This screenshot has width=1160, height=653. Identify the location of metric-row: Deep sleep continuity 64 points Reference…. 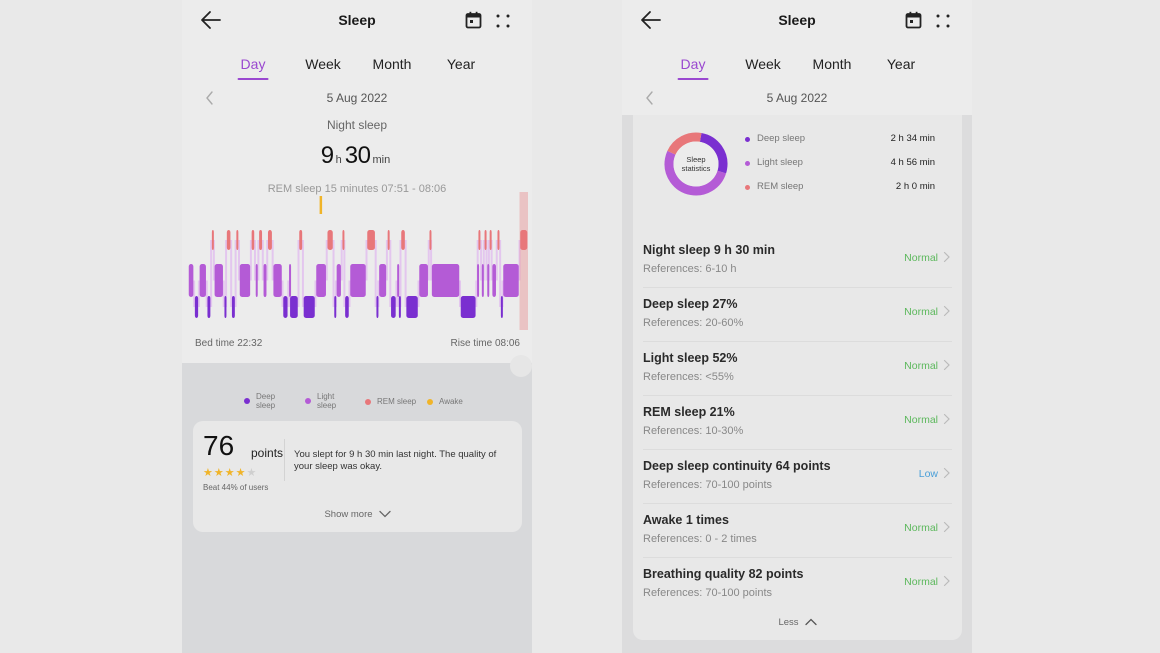
(797, 477).